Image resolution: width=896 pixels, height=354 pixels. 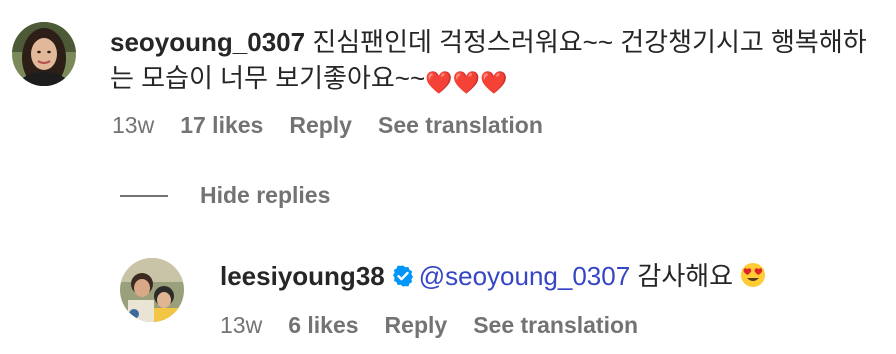 I want to click on comment-username: seoyoung_0307, so click(x=207, y=42).